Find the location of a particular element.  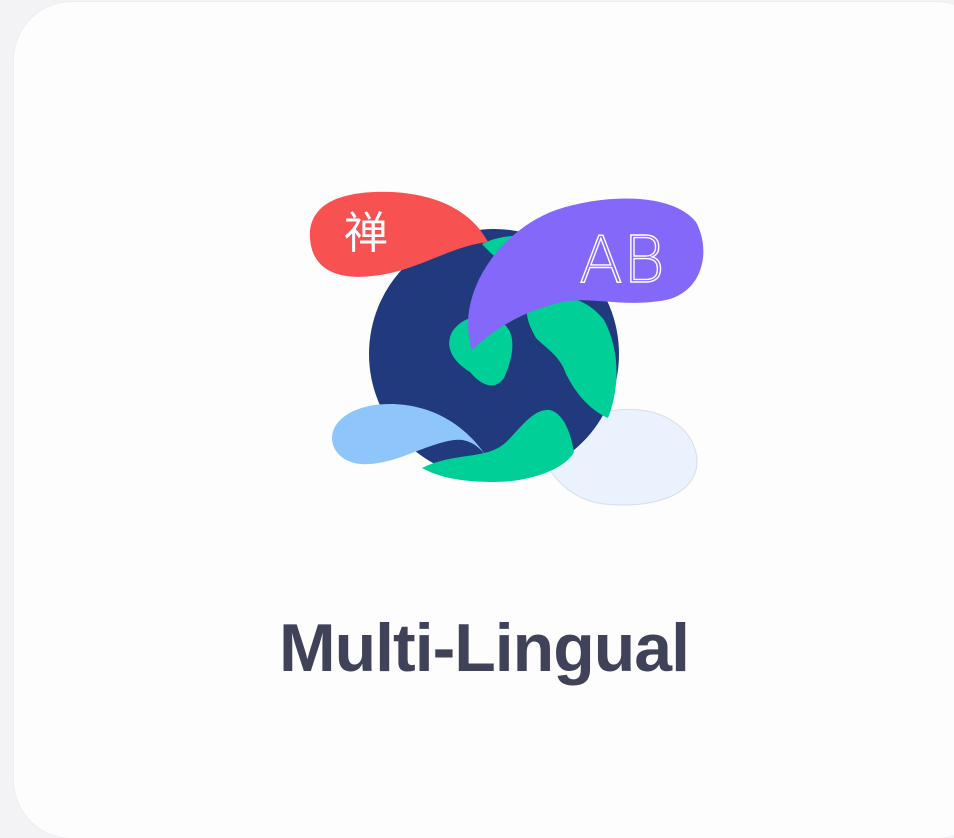

card-title-text: Multi-Lingual is located at coordinates (484, 648).